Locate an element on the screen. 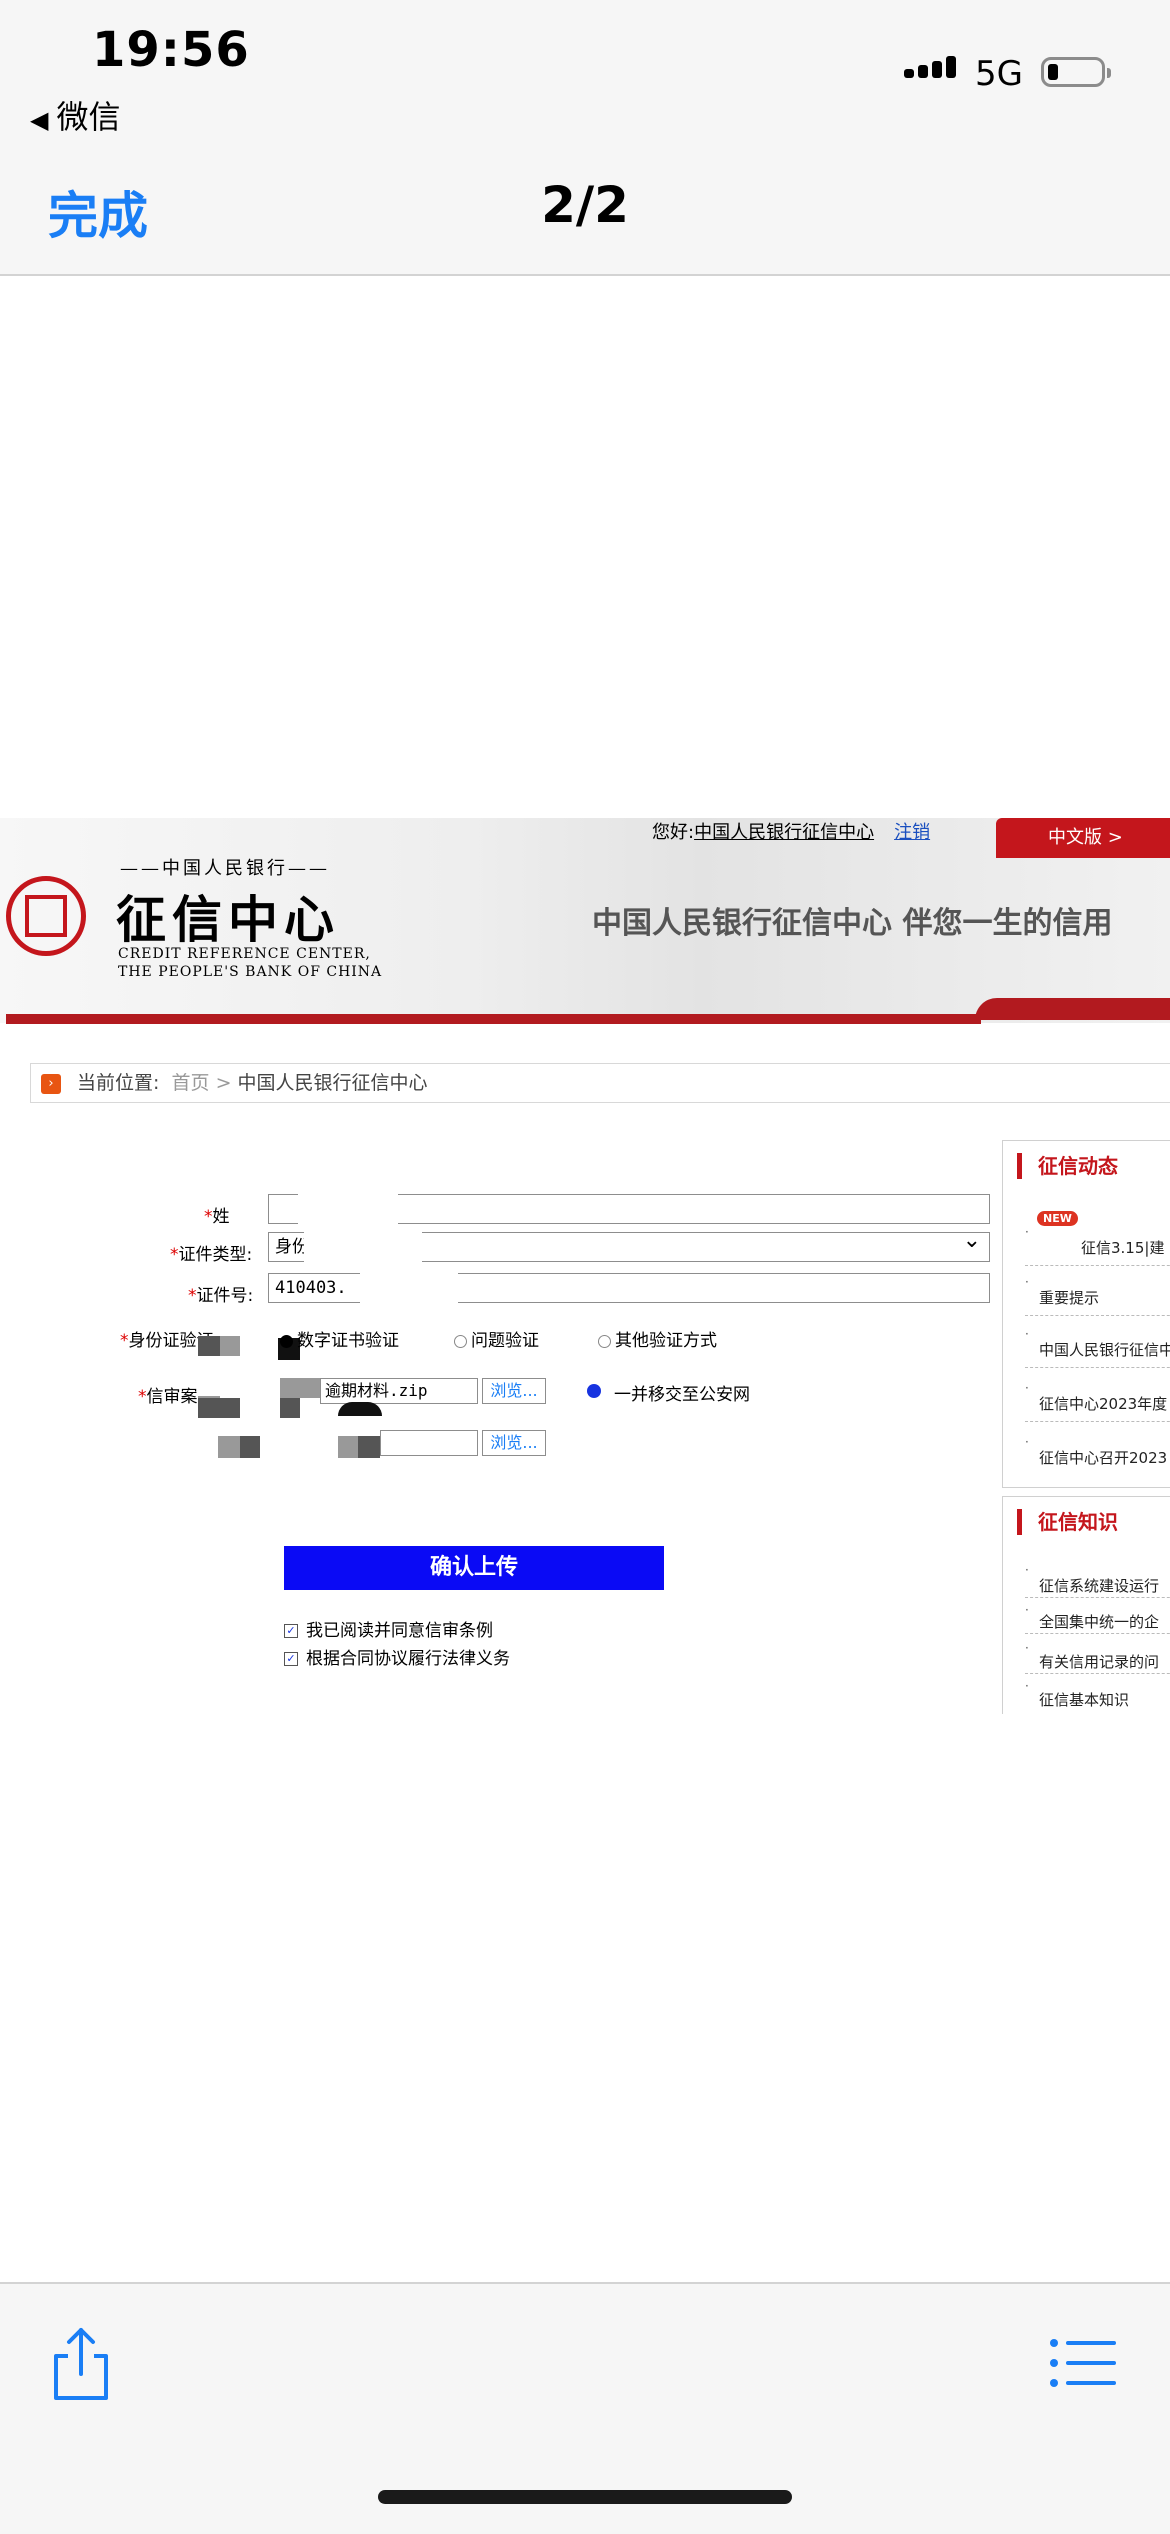 Image resolution: width=1170 pixels, height=2534 pixels. greeting-prefix: 您好: is located at coordinates (673, 832).